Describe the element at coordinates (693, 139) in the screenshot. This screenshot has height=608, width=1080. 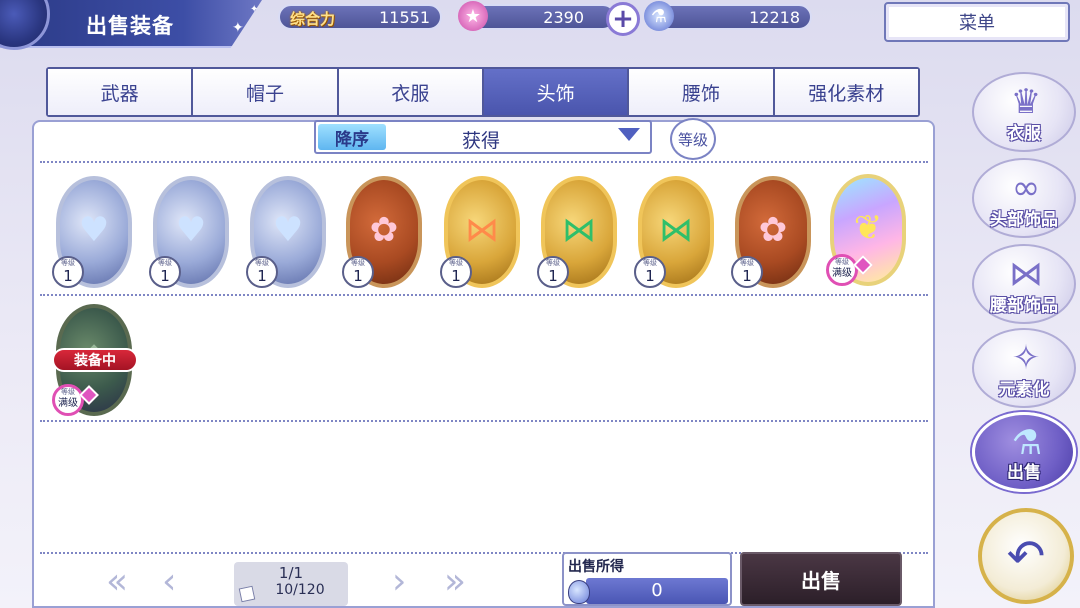
I see `level-sort-button: 等级` at that location.